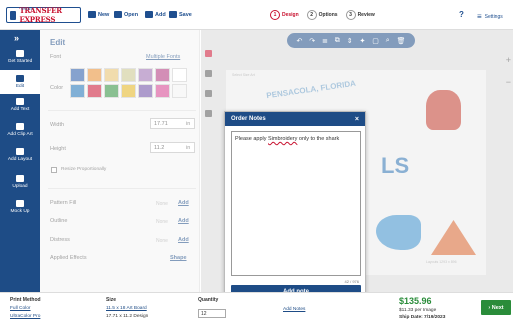 The width and height of the screenshot is (513, 322). Describe the element at coordinates (126, 308) in the screenshot. I see `size-art-board: 11.5 x 18 Art Board` at that location.